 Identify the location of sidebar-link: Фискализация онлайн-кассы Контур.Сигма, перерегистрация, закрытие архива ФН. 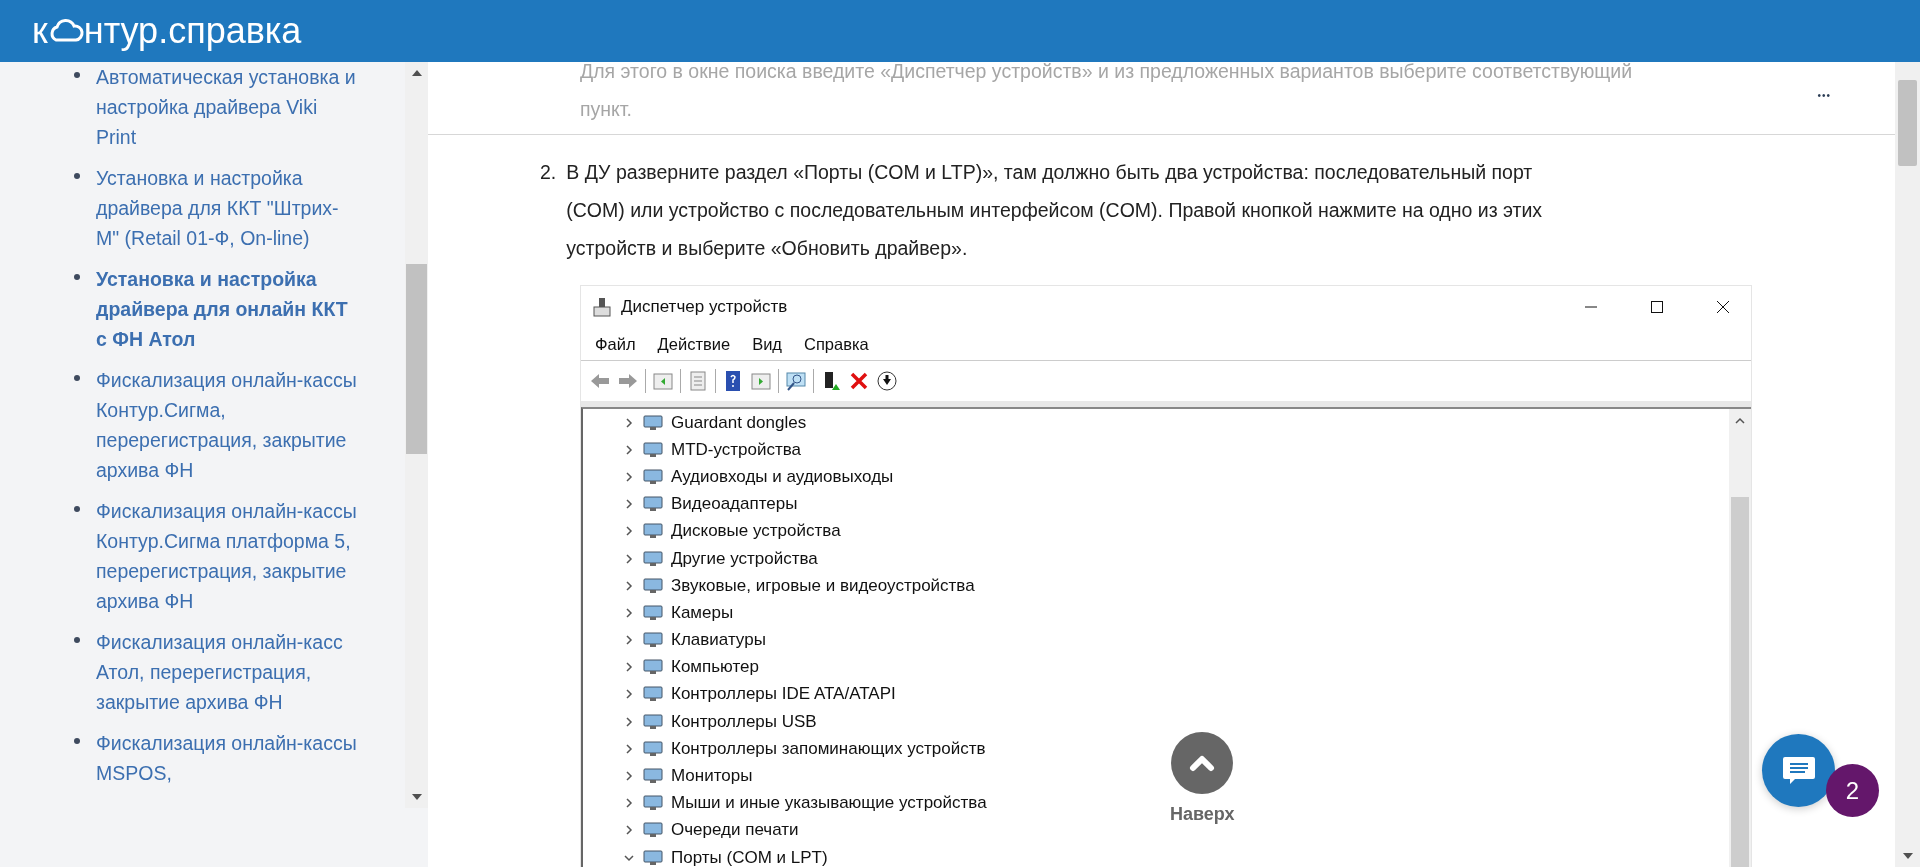
(227, 425).